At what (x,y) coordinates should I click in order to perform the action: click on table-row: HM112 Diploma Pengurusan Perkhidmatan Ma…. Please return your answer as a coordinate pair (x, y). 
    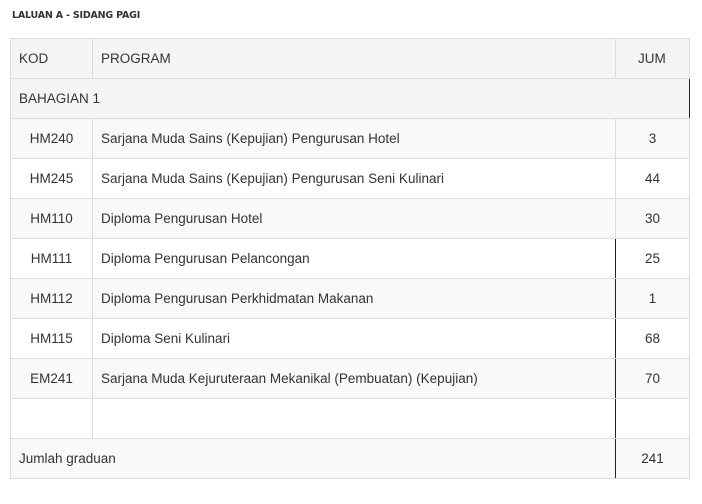
    Looking at the image, I should click on (350, 298).